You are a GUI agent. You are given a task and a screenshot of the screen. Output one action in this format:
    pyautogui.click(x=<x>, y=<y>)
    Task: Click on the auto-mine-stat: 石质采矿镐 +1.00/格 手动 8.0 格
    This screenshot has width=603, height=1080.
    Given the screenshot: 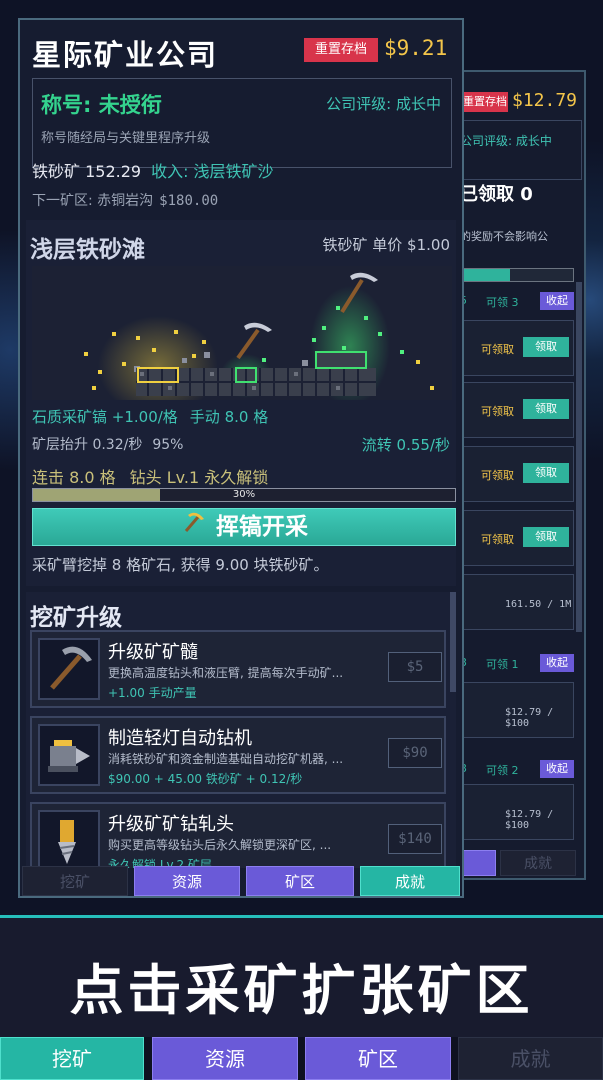 What is the action you would take?
    pyautogui.click(x=150, y=416)
    